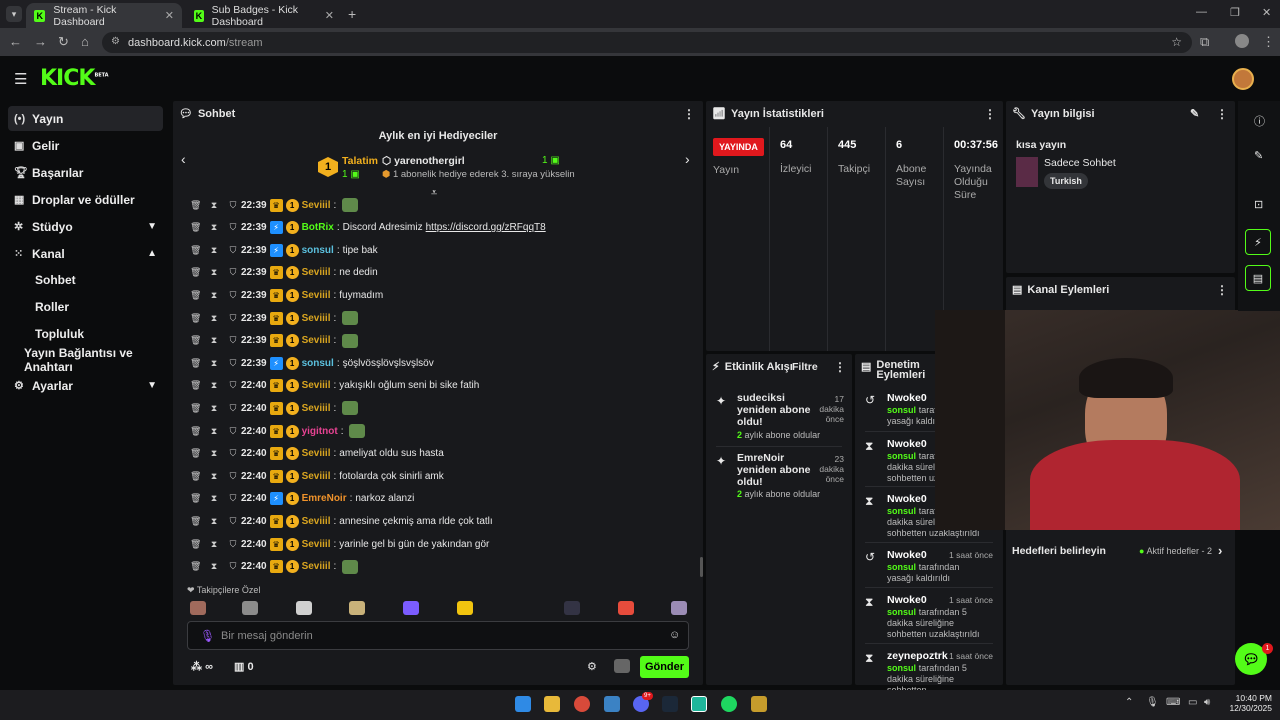 The height and width of the screenshot is (720, 1280). What do you see at coordinates (85, 253) in the screenshot?
I see `sidebar-item-kanal: ⁙ Kanal ▲` at bounding box center [85, 253].